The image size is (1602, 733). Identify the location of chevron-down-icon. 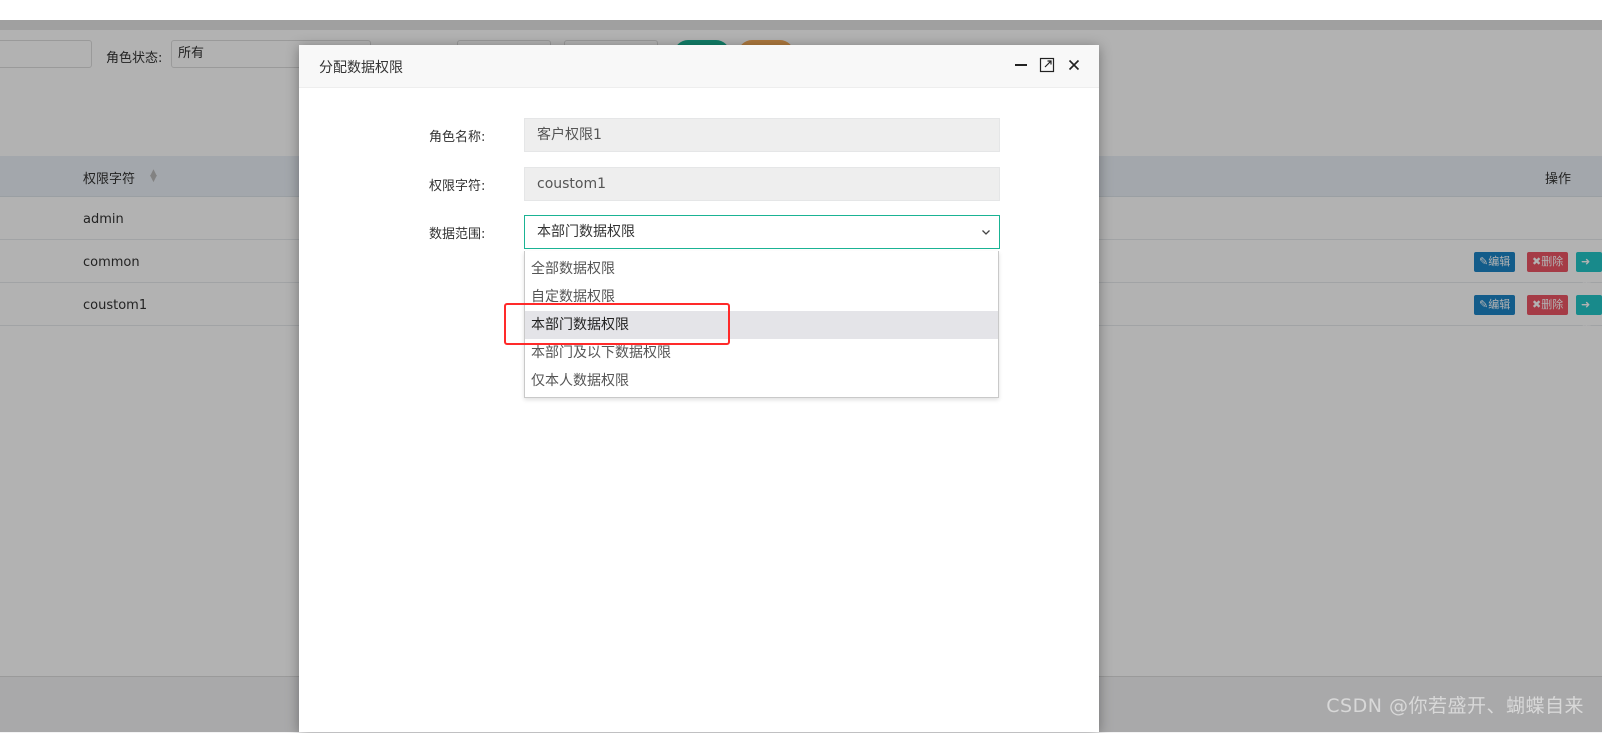
(986, 232).